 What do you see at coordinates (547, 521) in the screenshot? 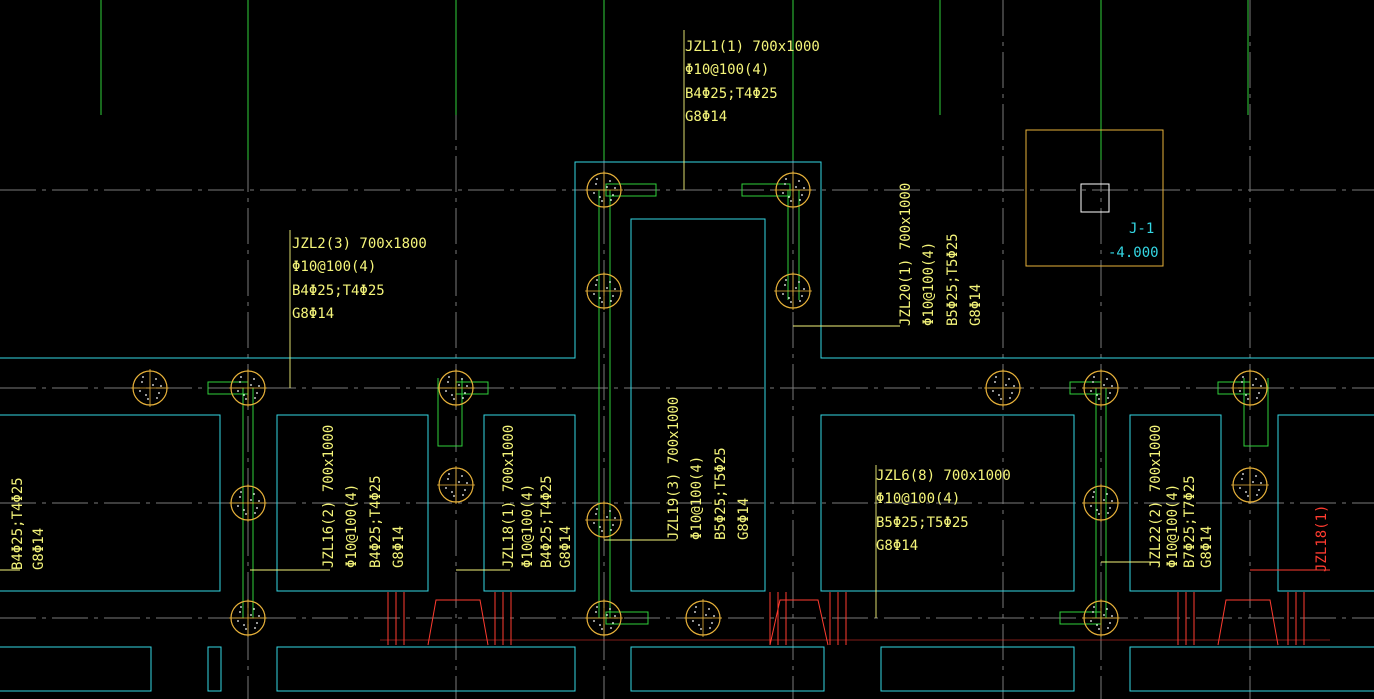
I see `beam-label-line: B4Φ25;T4Φ25` at bounding box center [547, 521].